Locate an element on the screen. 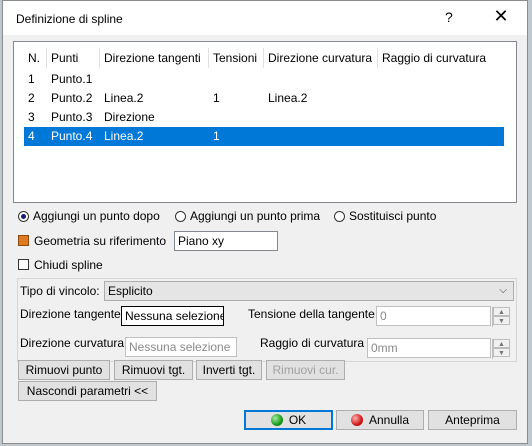 The image size is (532, 446). curvature-radius-field: 0mm is located at coordinates (429, 348).